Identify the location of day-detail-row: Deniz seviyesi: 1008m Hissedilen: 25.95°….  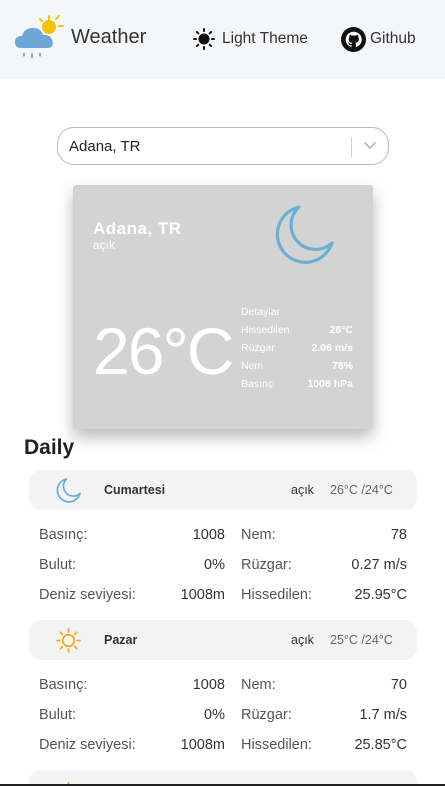
(223, 602).